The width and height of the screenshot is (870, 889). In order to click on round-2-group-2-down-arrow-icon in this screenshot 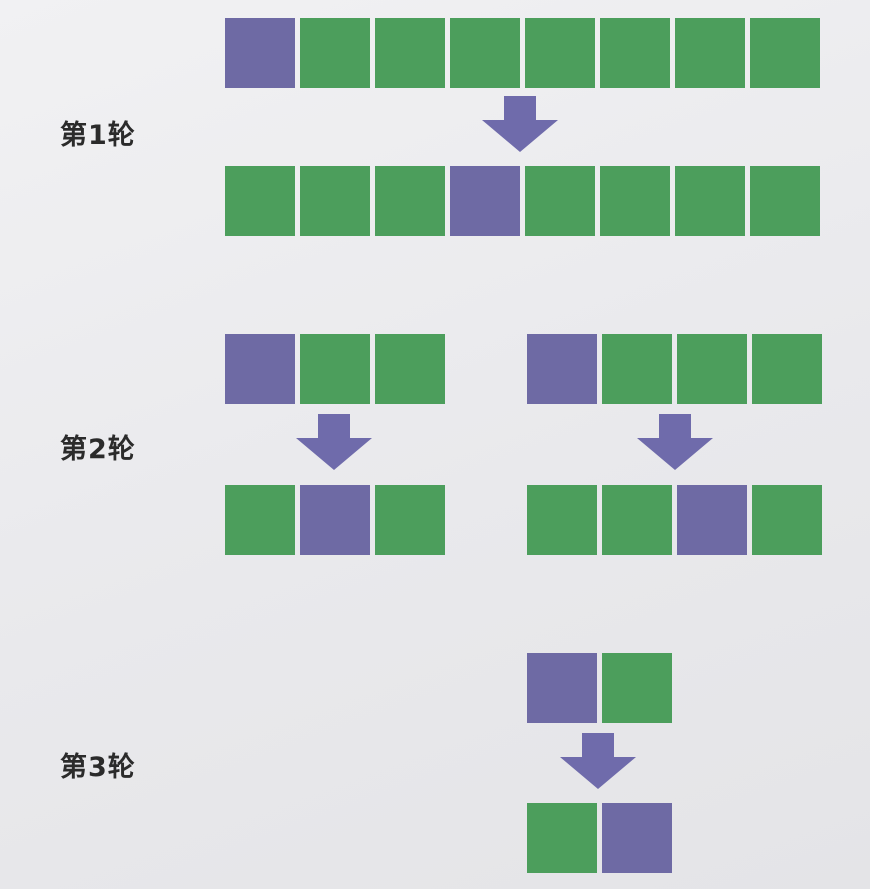, I will do `click(675, 442)`.